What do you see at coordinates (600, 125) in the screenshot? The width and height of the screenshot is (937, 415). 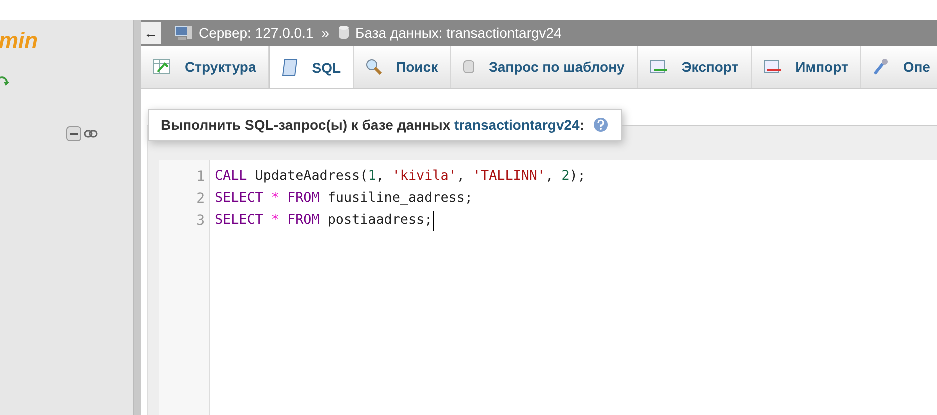 I see `help-icon` at bounding box center [600, 125].